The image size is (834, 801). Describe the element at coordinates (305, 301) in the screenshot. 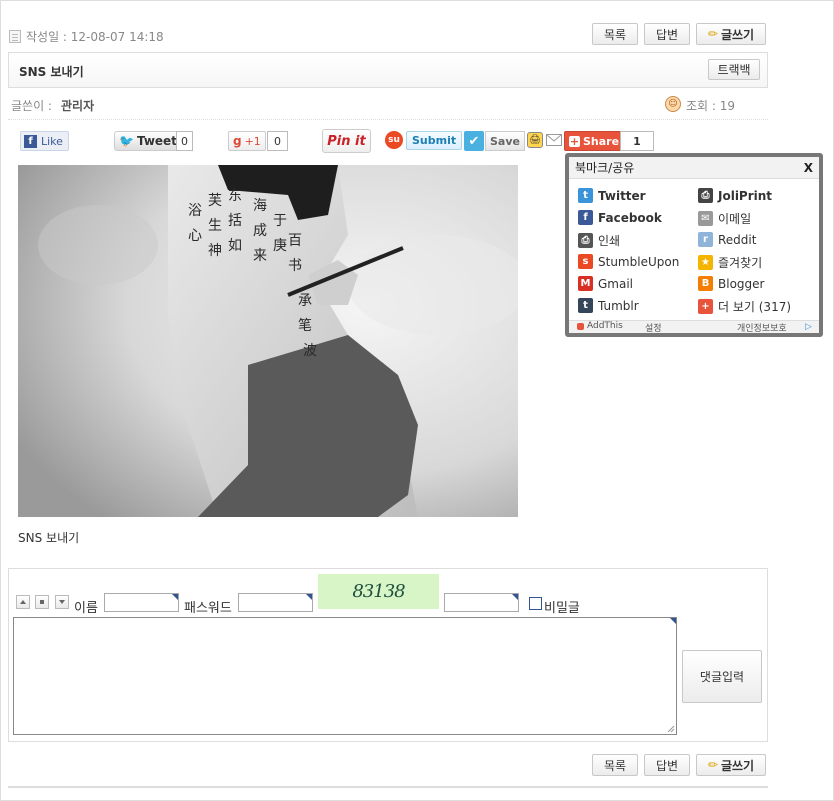

I see `svg-text: 承` at that location.